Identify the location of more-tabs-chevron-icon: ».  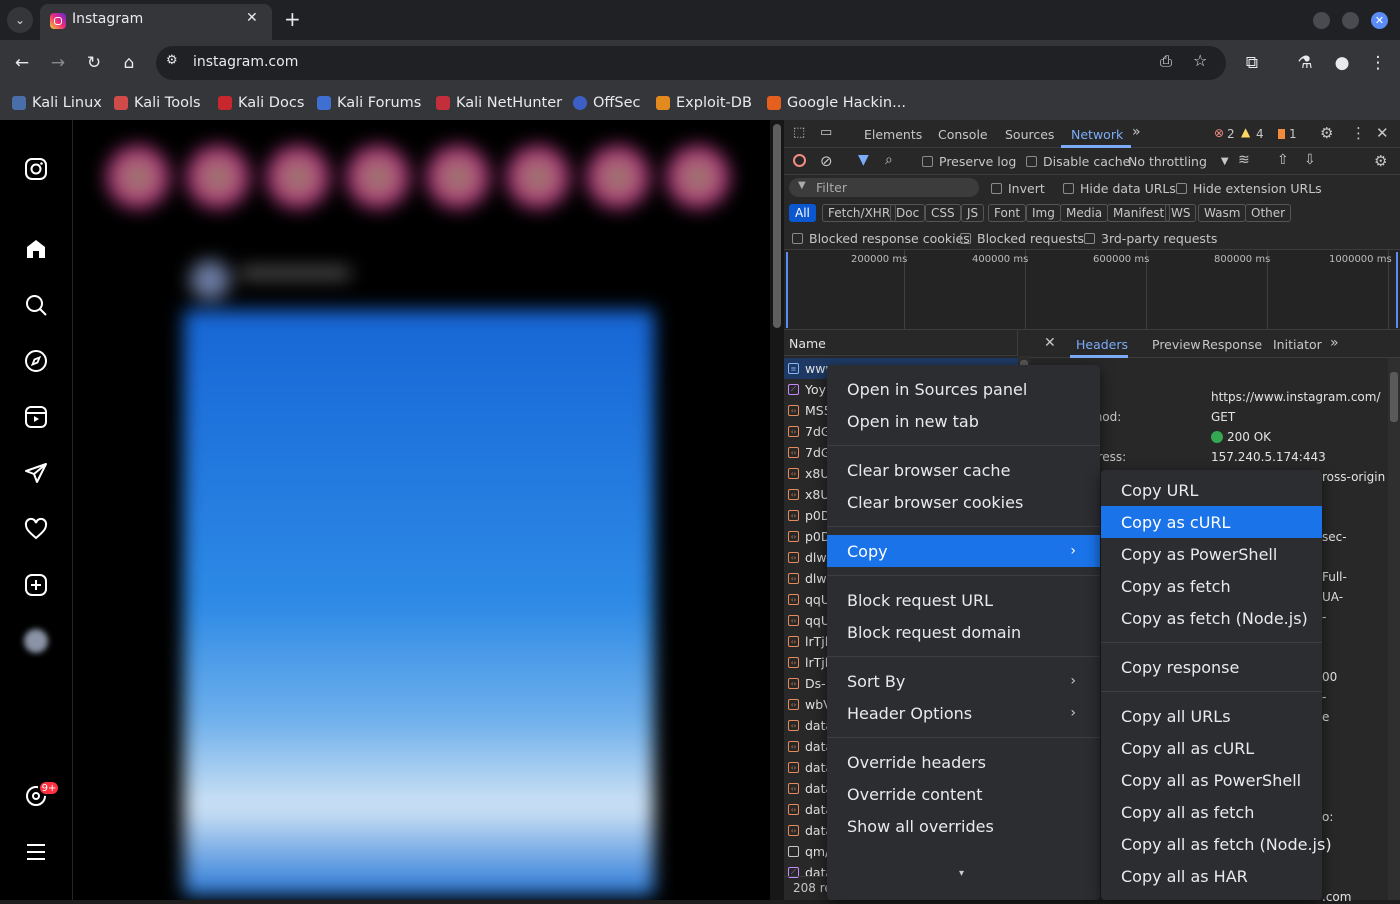
(1136, 132).